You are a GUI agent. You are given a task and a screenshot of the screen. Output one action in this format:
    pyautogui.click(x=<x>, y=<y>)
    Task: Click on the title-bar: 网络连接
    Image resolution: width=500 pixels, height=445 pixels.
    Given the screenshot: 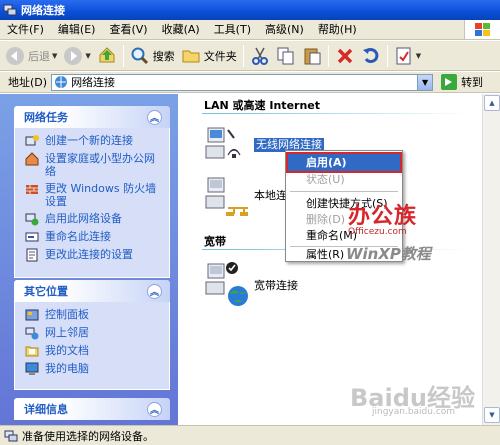 What is the action you would take?
    pyautogui.click(x=250, y=10)
    